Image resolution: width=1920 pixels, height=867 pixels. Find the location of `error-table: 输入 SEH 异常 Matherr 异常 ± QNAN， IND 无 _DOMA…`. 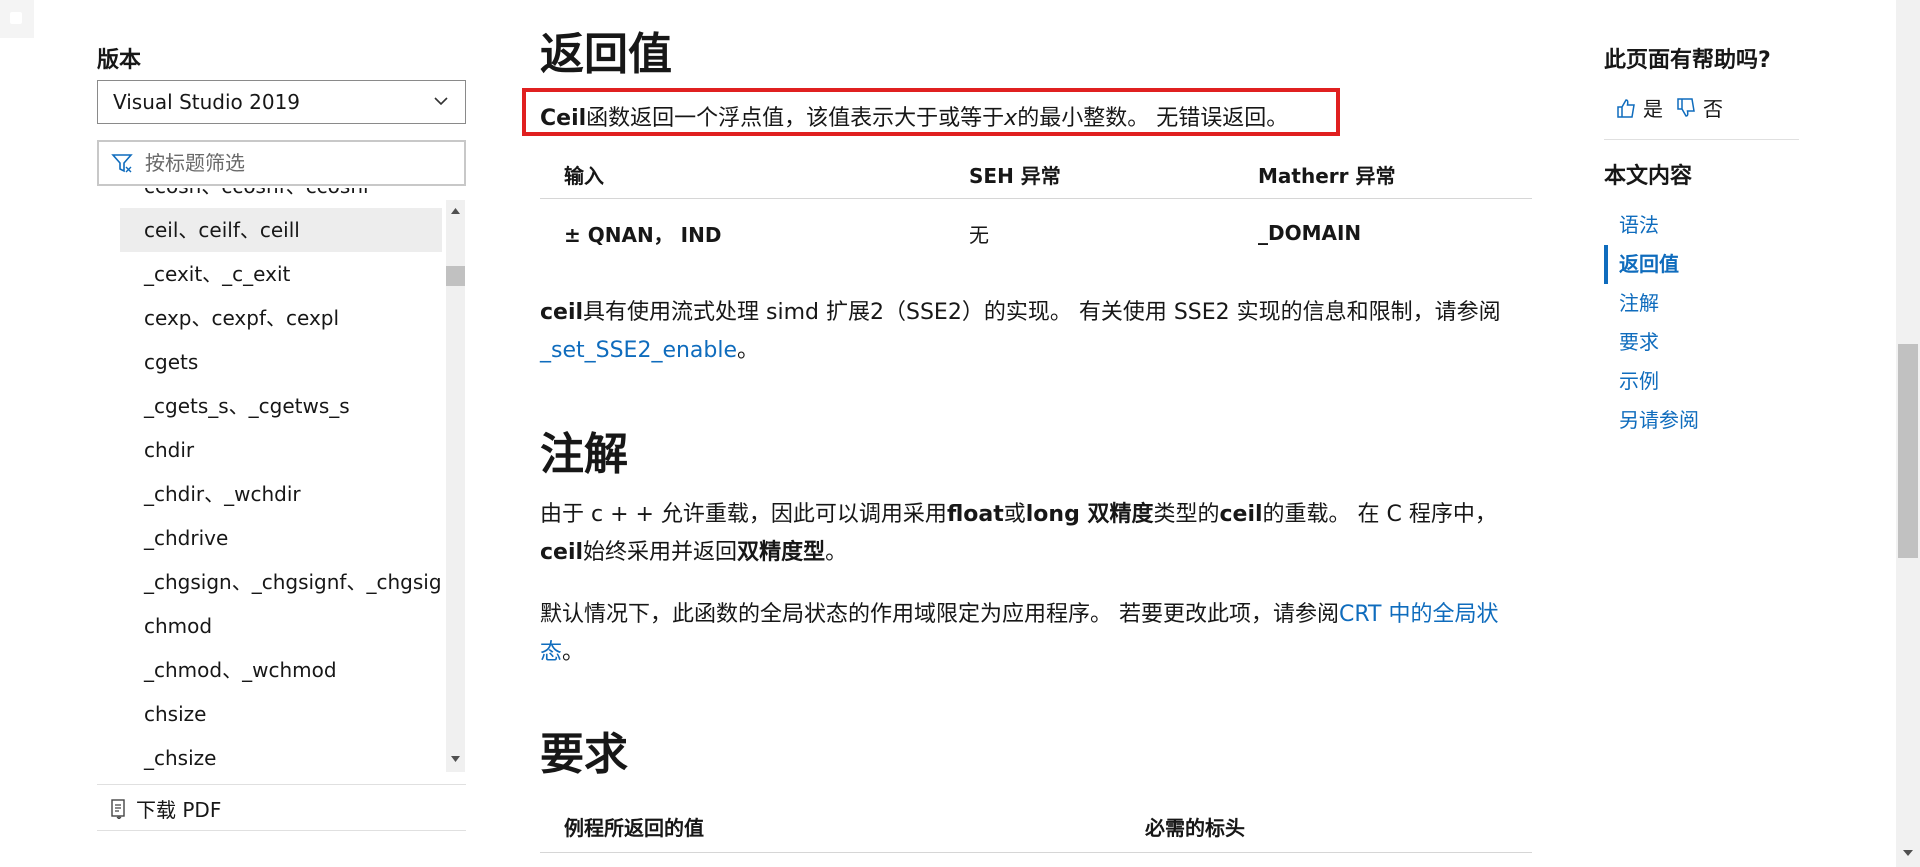

error-table: 输入 SEH 异常 Matherr 异常 ± QNAN， IND 无 _DOMA… is located at coordinates (1036, 208).